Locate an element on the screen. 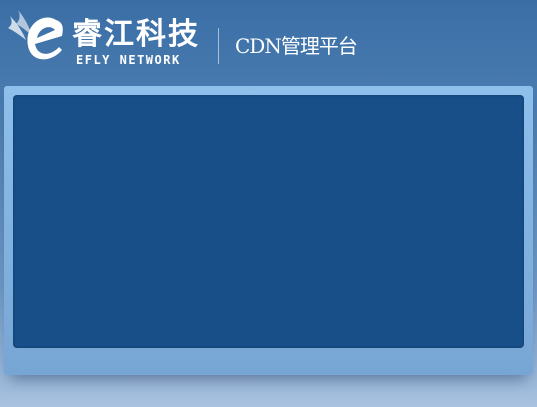 The image size is (537, 407). page-title: CDN管理平台 is located at coordinates (296, 46).